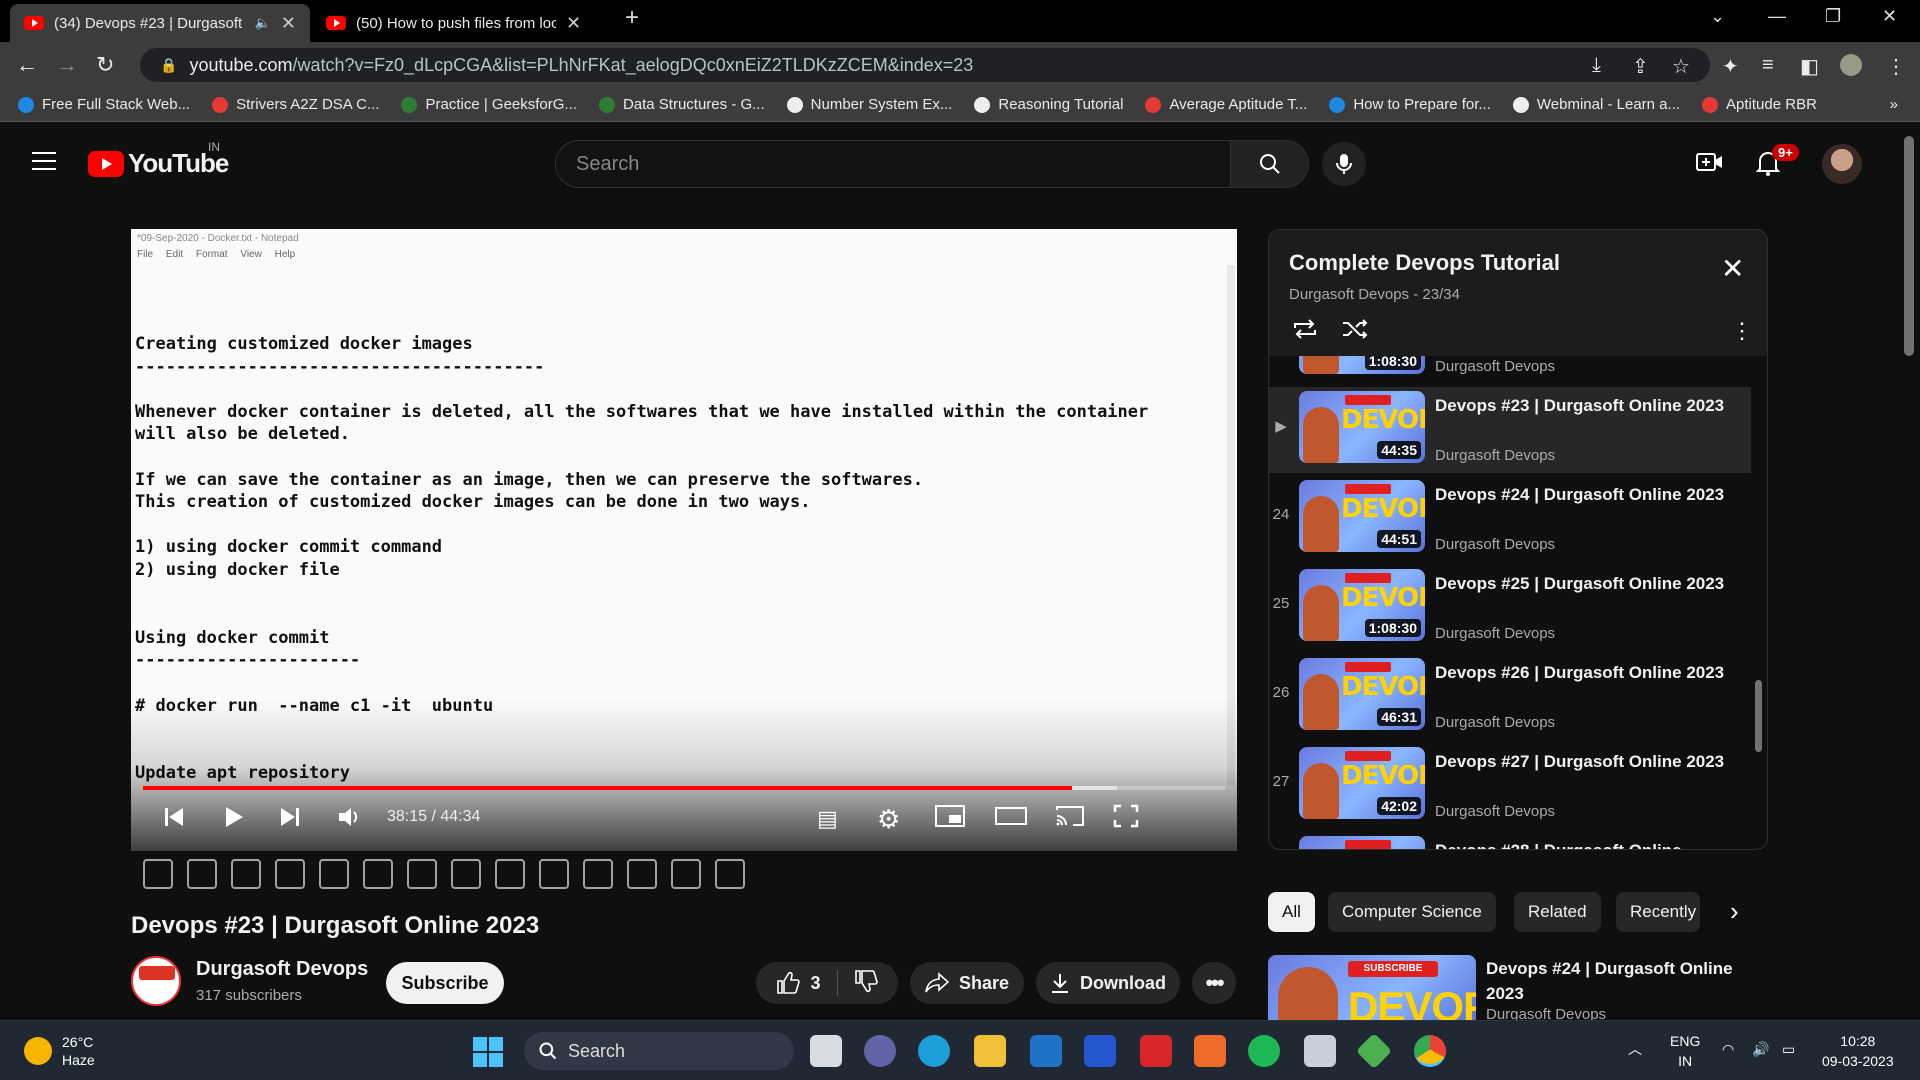 The image size is (1920, 1080). Describe the element at coordinates (1730, 66) in the screenshot. I see `extensions-puzzle-icon: ✦` at that location.